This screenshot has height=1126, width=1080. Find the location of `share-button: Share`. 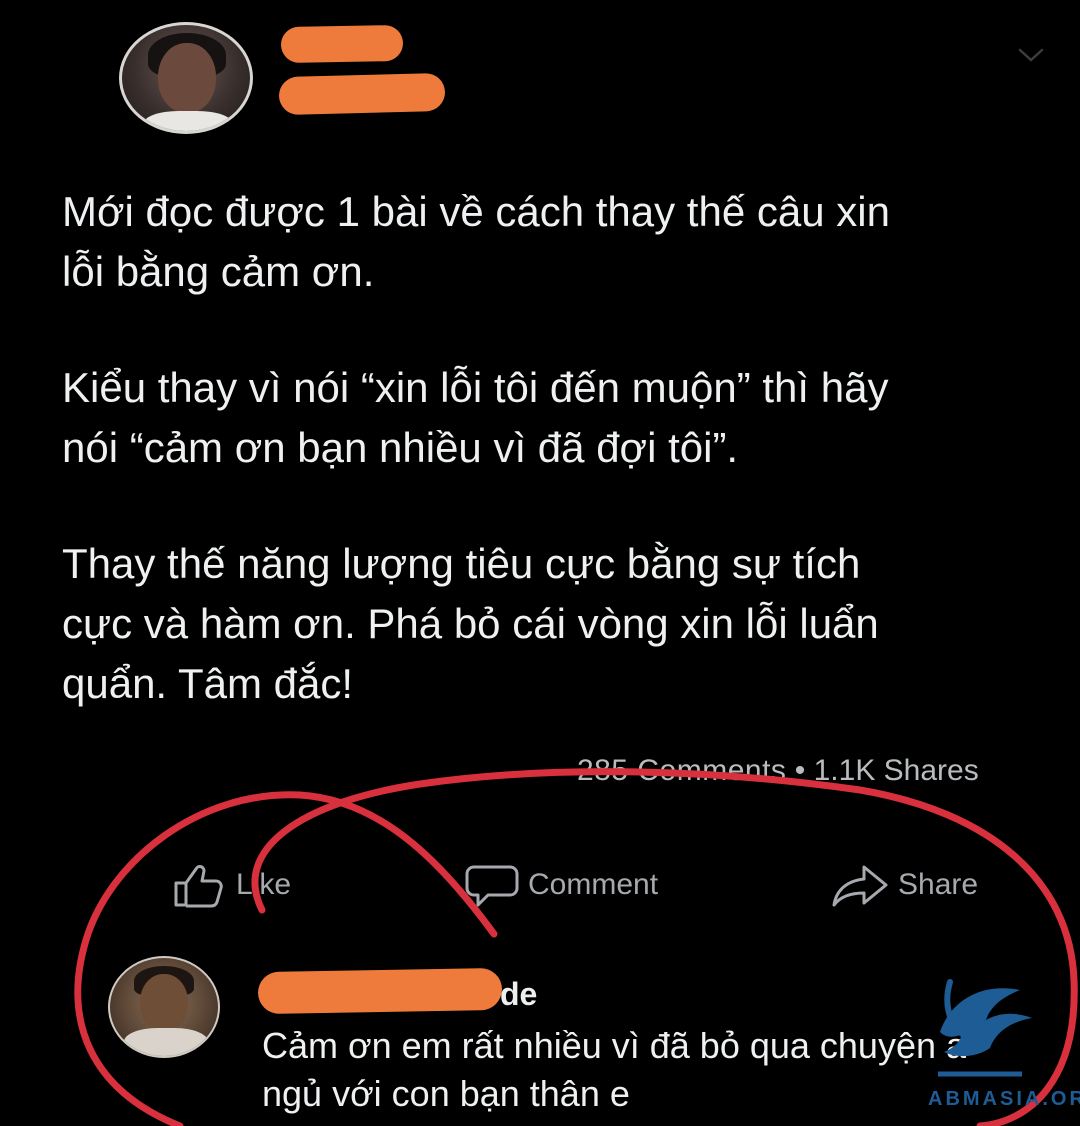

share-button: Share is located at coordinates (904, 885).